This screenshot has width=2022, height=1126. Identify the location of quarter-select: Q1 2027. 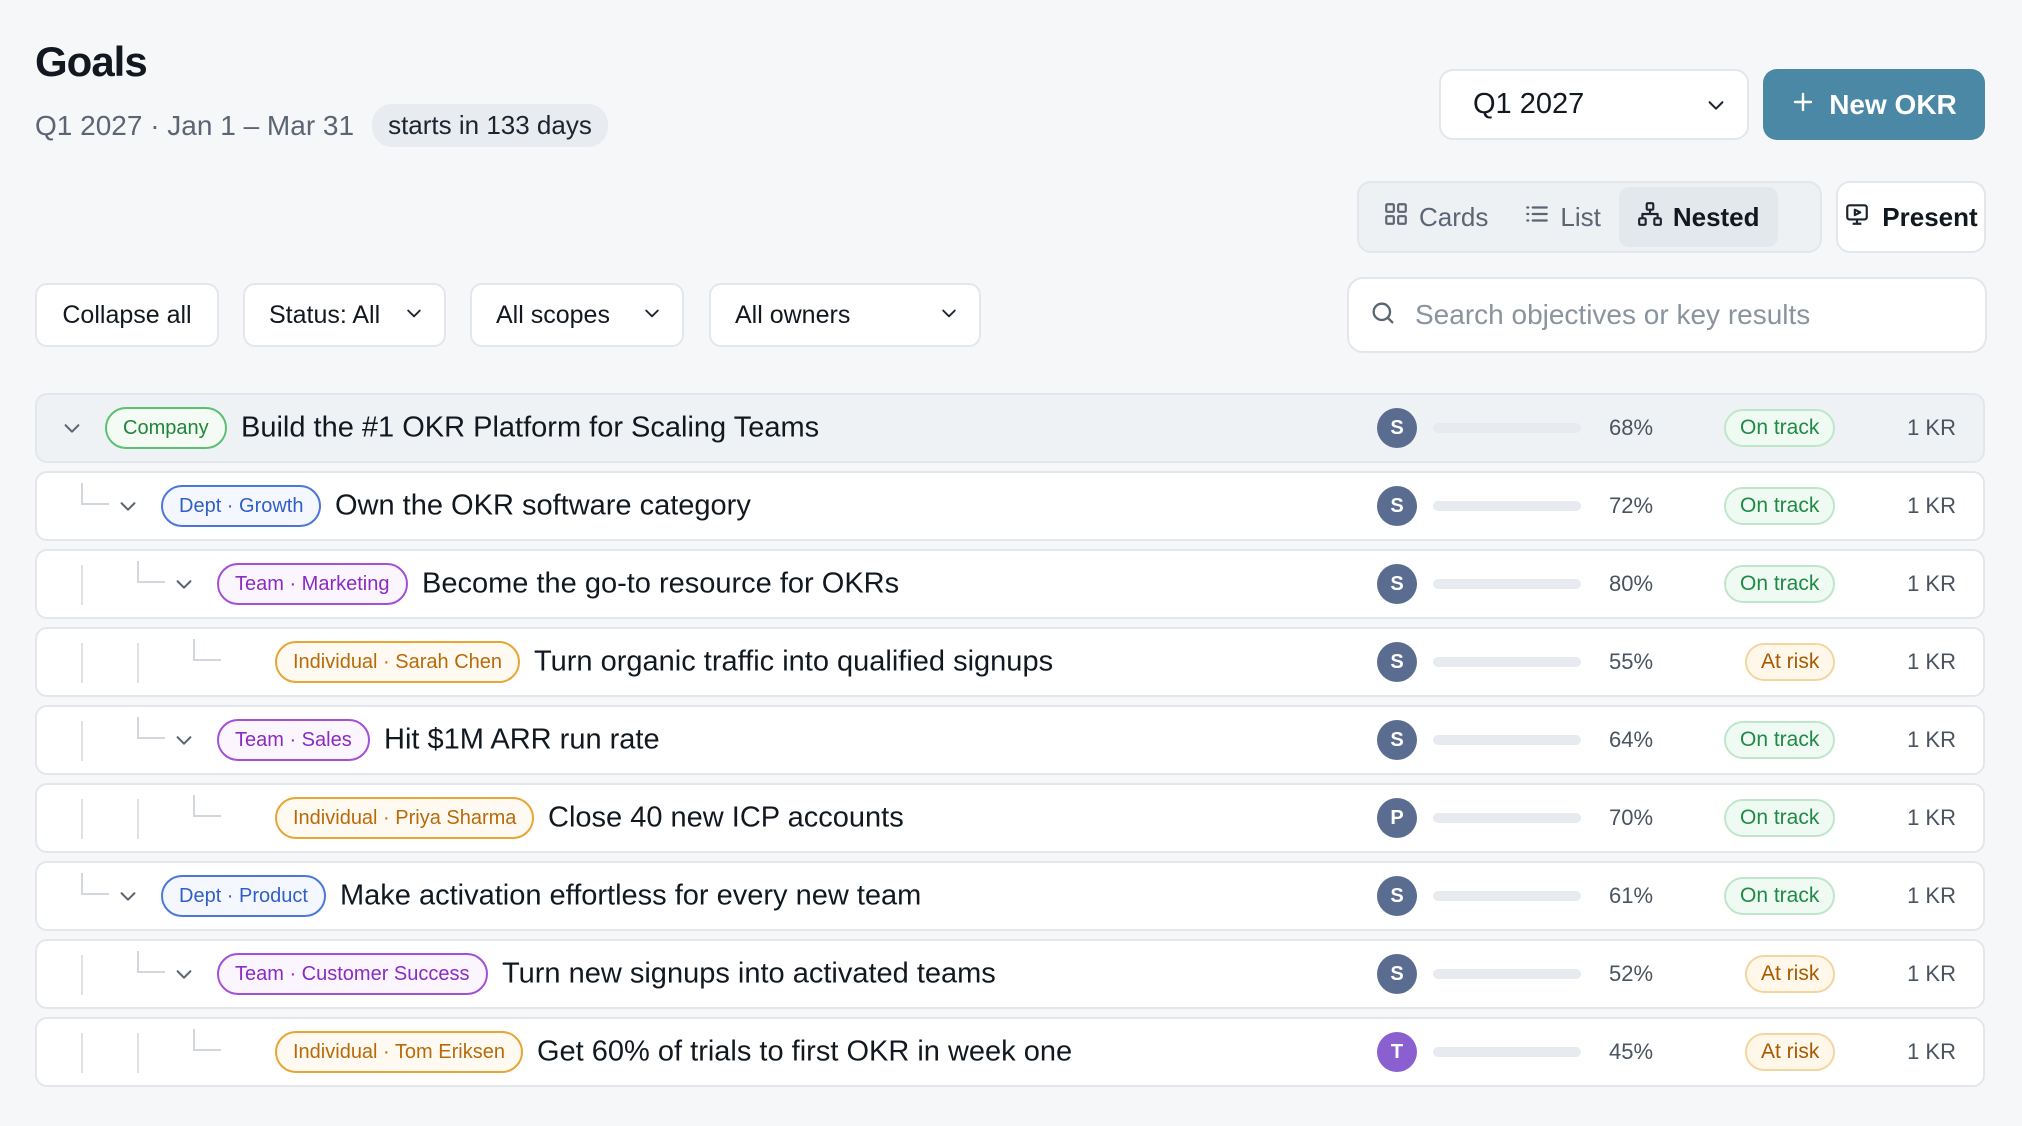
(1594, 104).